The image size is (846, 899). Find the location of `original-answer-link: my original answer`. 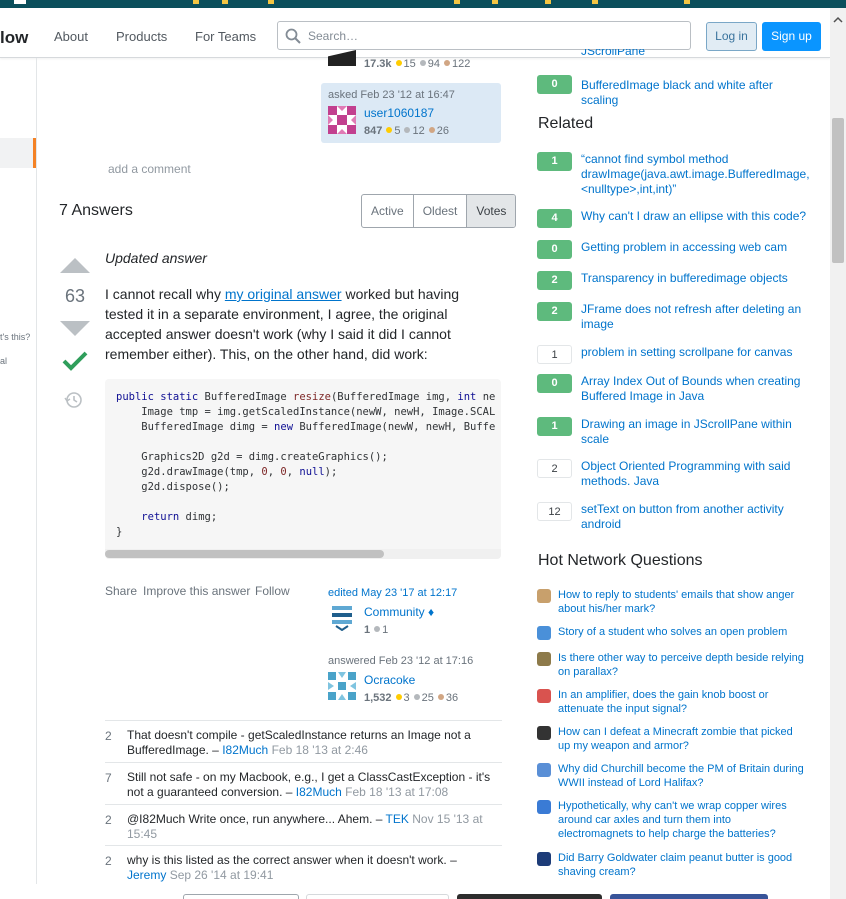

original-answer-link: my original answer is located at coordinates (283, 294).